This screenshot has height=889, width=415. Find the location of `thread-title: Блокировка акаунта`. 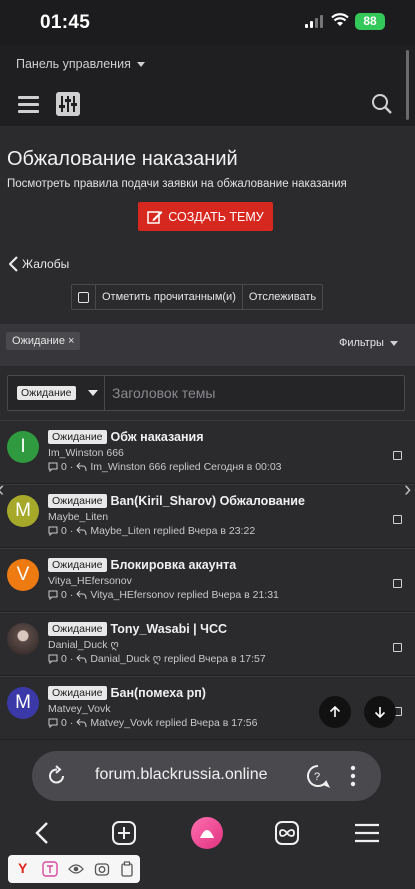

thread-title: Блокировка акаунта is located at coordinates (174, 565).